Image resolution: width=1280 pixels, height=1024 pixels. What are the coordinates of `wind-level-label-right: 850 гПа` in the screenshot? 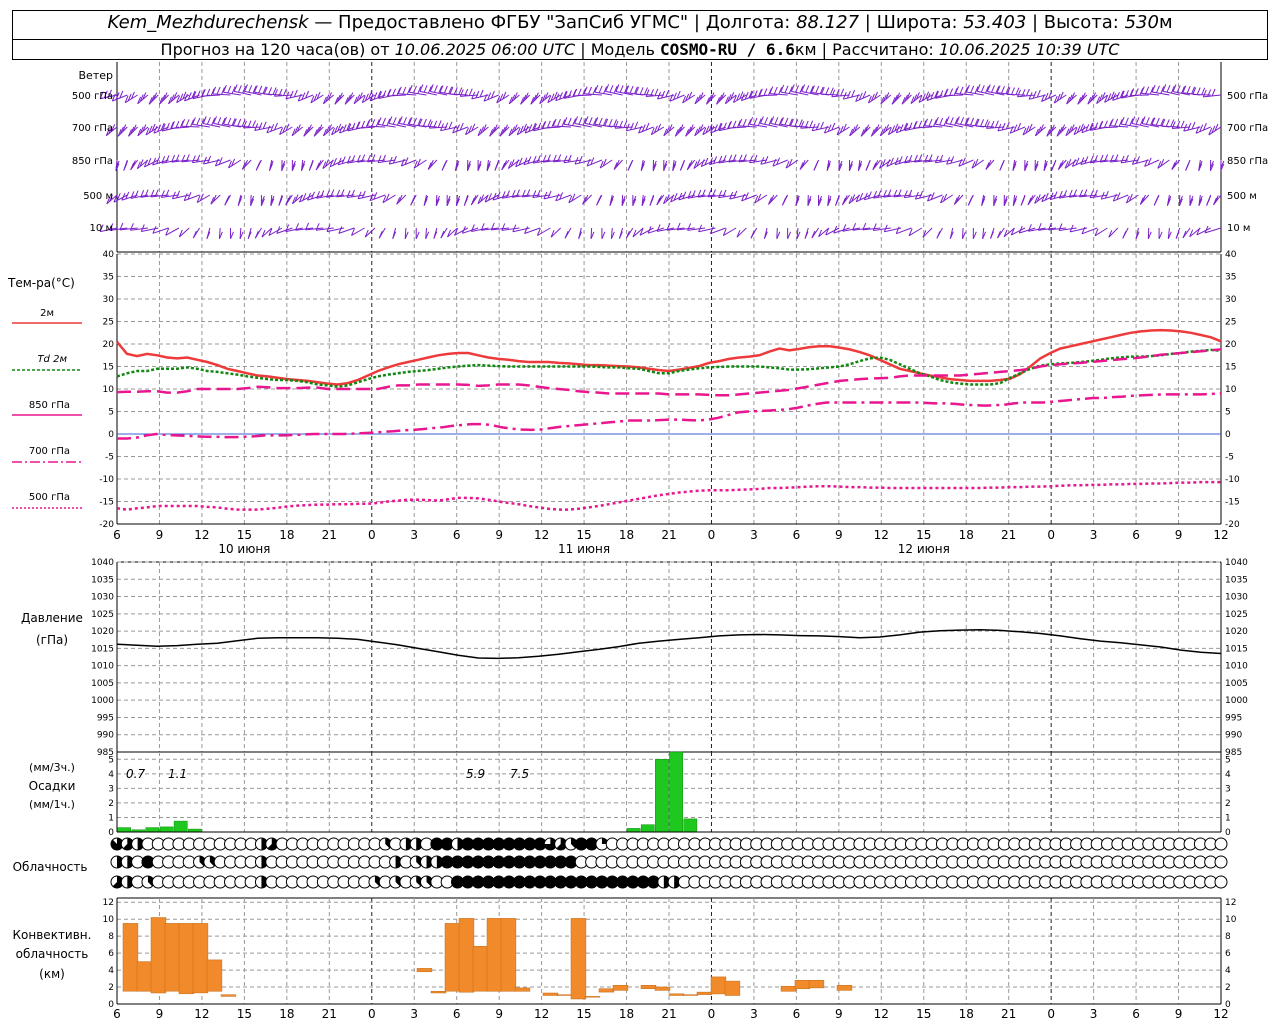 It's located at (1247, 161).